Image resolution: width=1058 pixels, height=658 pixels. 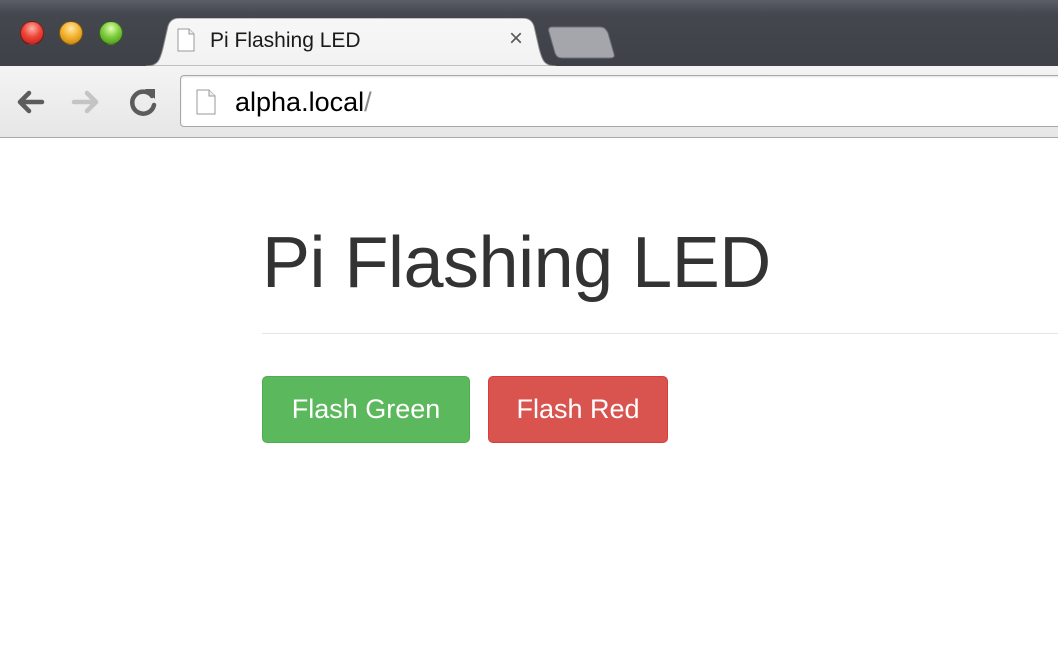 I want to click on reload-icon, so click(x=143, y=102).